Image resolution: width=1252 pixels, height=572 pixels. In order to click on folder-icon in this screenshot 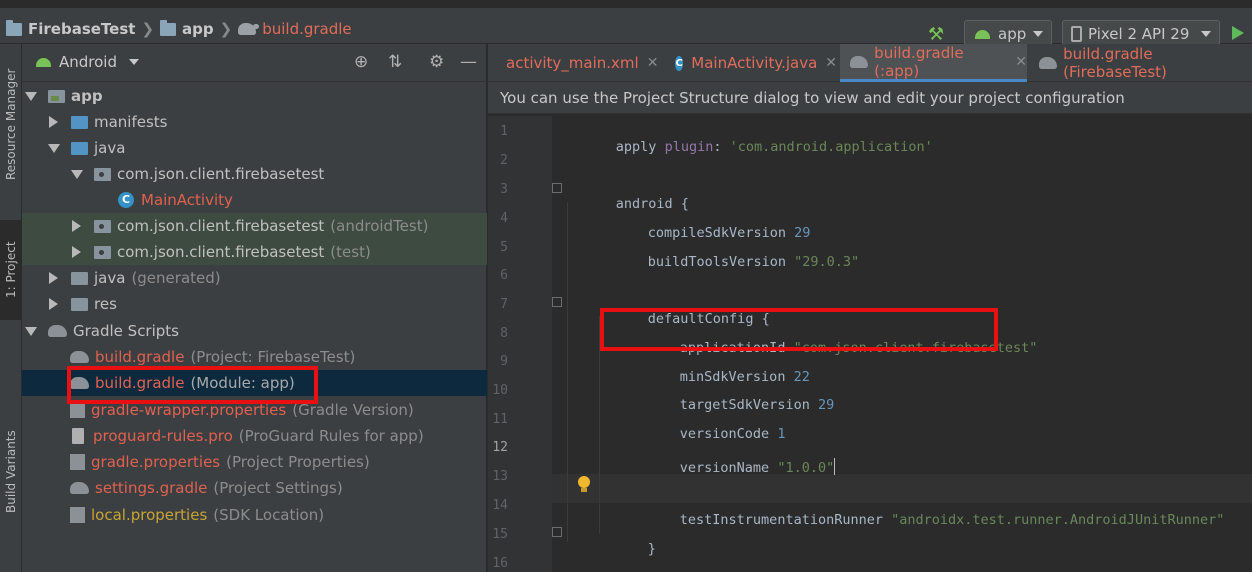, I will do `click(79, 148)`.